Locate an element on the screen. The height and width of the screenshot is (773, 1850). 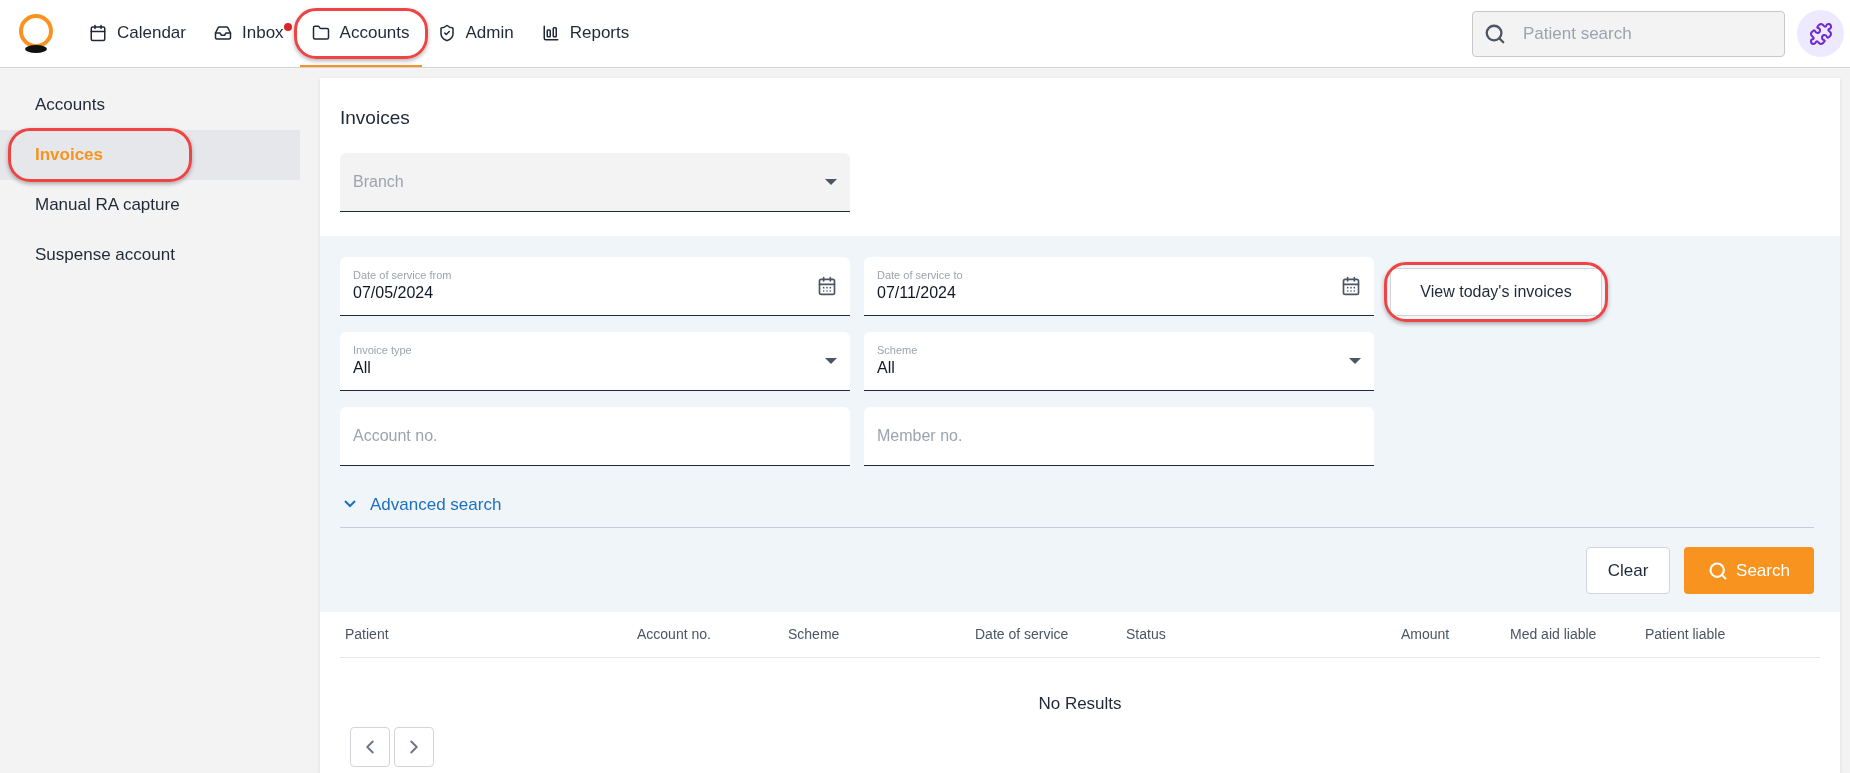
column-header: Patient liable is located at coordinates (1686, 634).